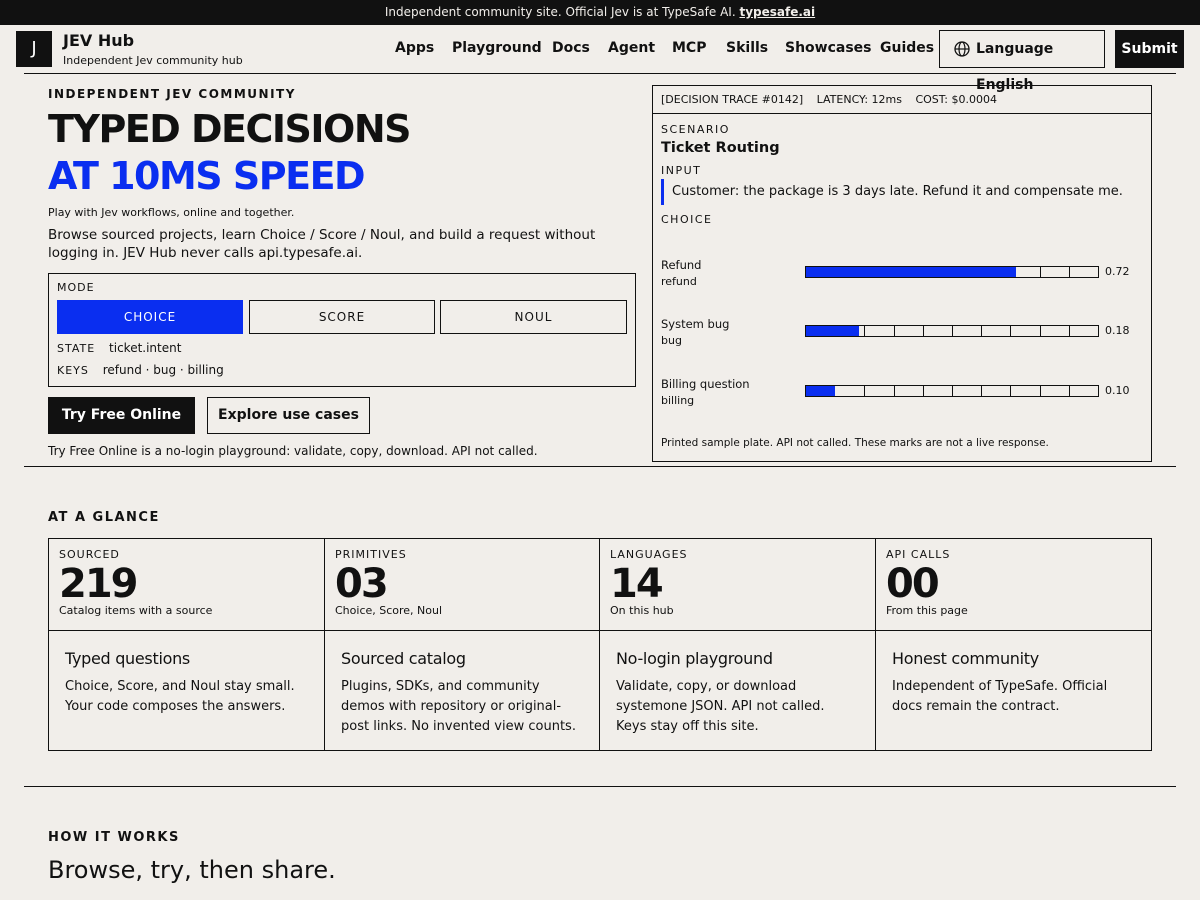 The width and height of the screenshot is (1200, 900). I want to click on nav-agent: Agent, so click(631, 48).